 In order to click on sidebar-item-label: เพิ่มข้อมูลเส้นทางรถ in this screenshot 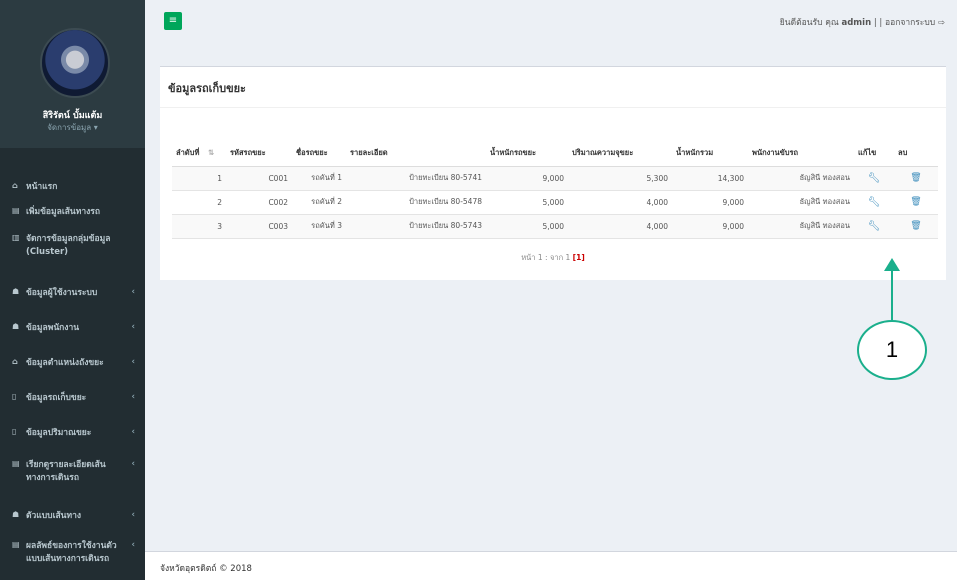, I will do `click(63, 212)`.